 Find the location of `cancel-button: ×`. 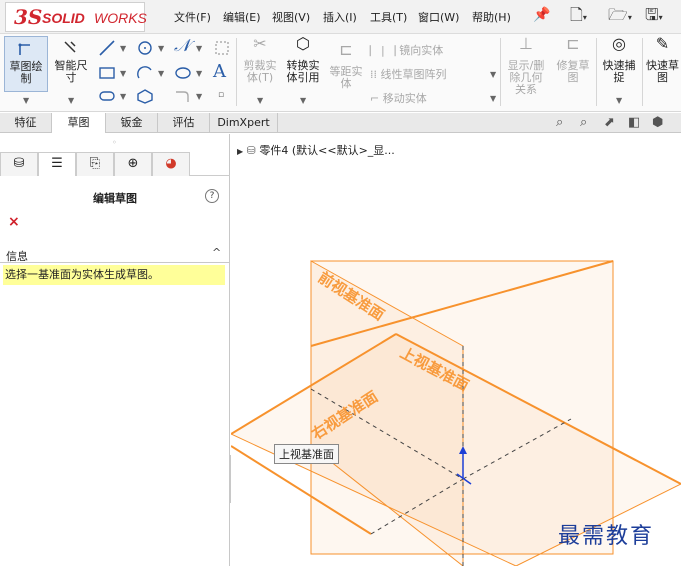

cancel-button: × is located at coordinates (14, 222).